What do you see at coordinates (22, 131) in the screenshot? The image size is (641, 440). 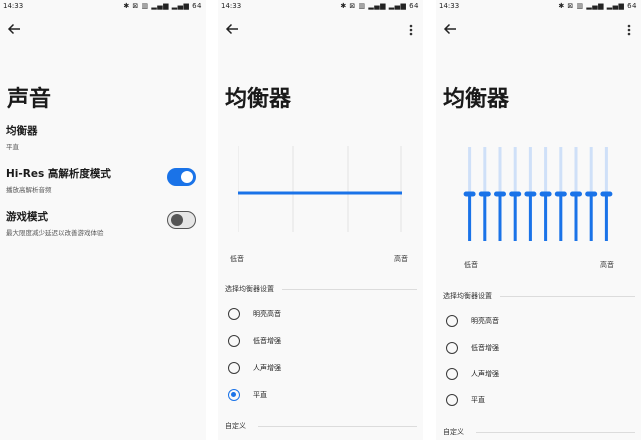 I see `equalizer-label: 均衡器` at bounding box center [22, 131].